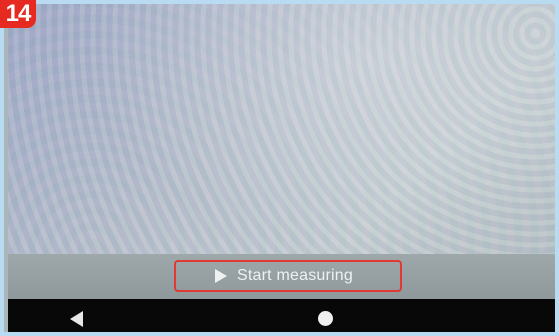  Describe the element at coordinates (76, 319) in the screenshot. I see `back-triangle-icon` at that location.